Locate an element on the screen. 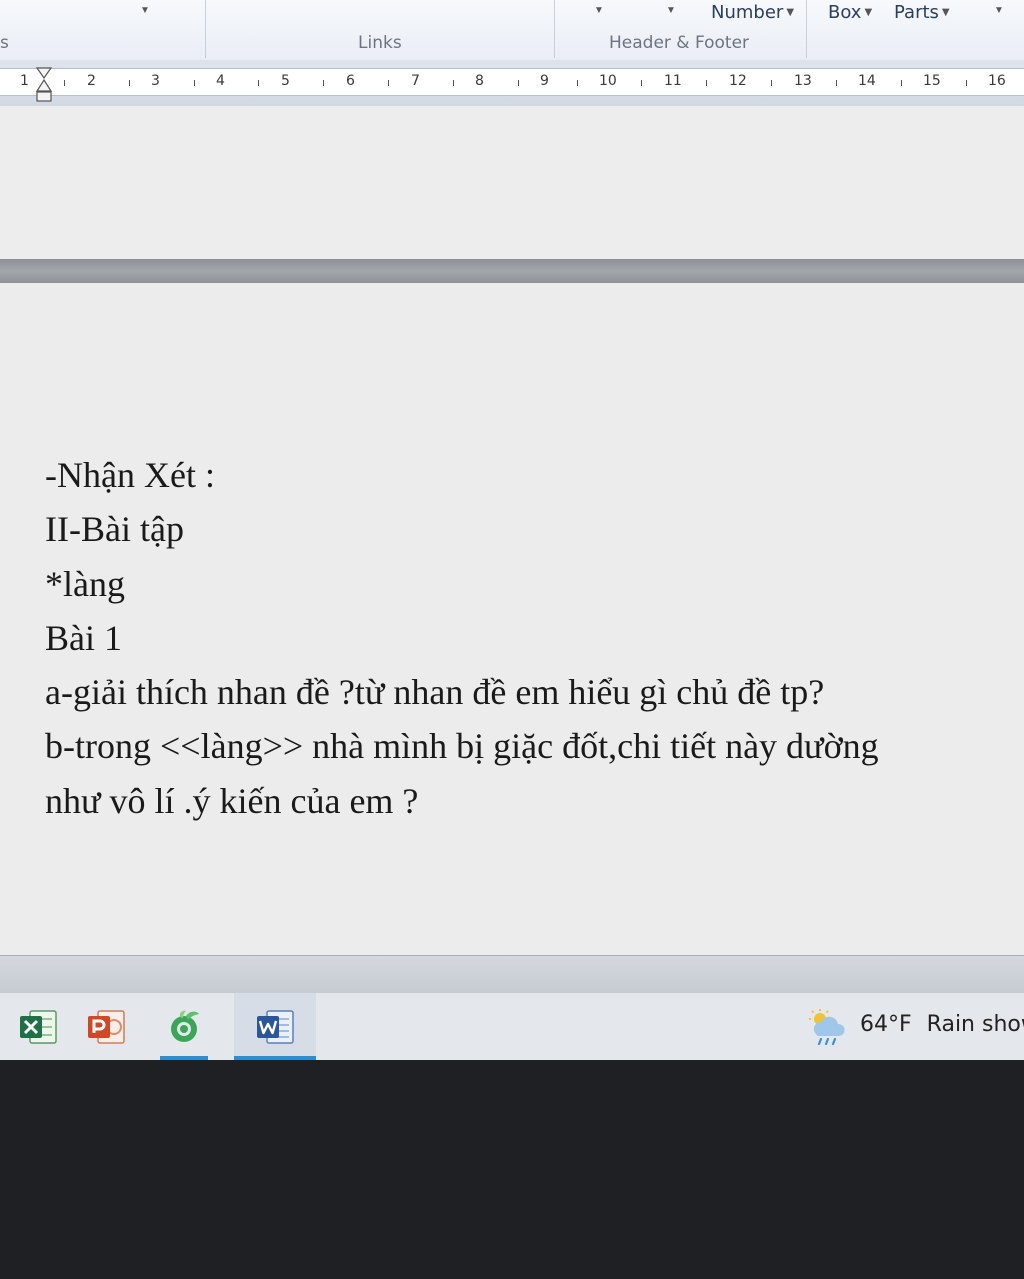  ruler-number: 15 is located at coordinates (932, 81).